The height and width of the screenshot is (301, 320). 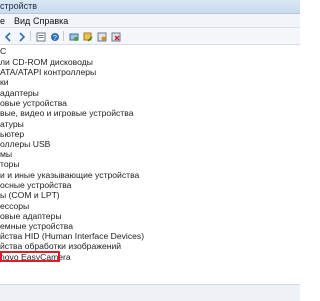 I want to click on help-icon: ?, so click(x=55, y=37).